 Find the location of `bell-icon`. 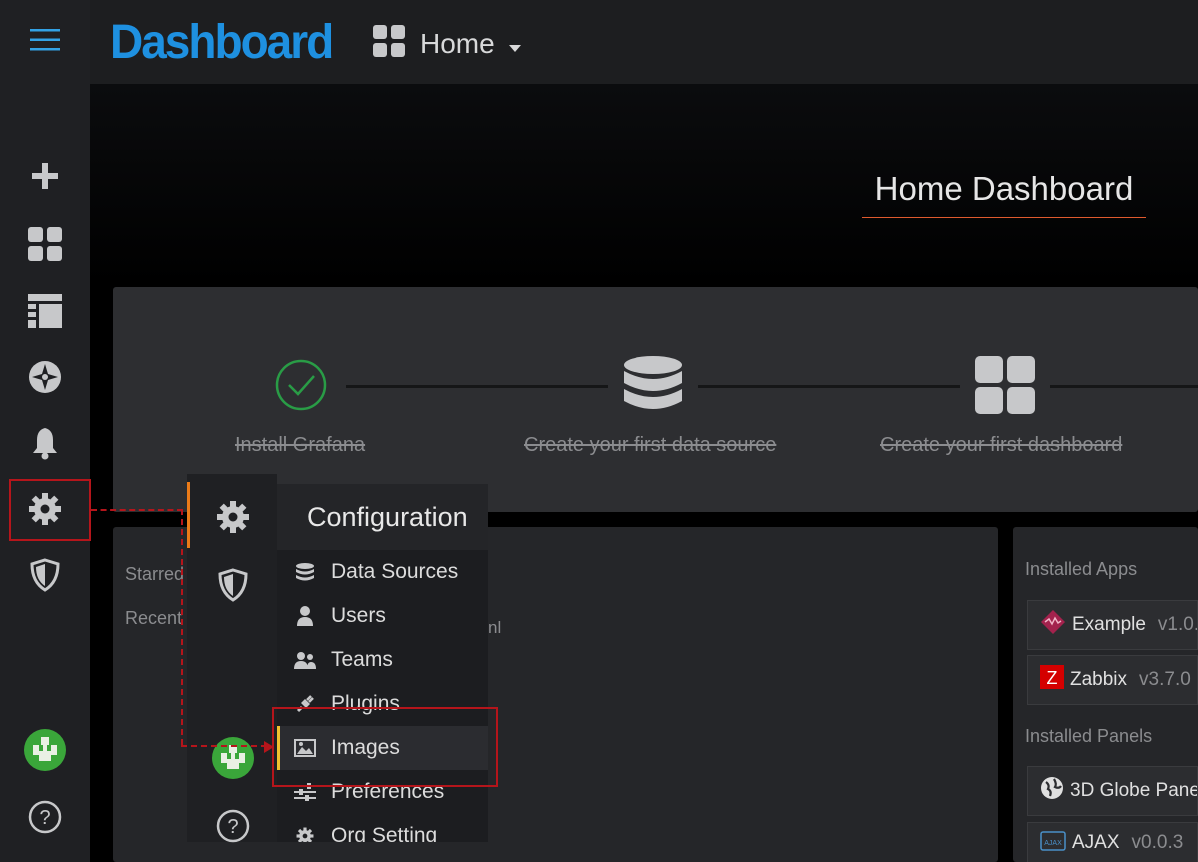

bell-icon is located at coordinates (45, 443).